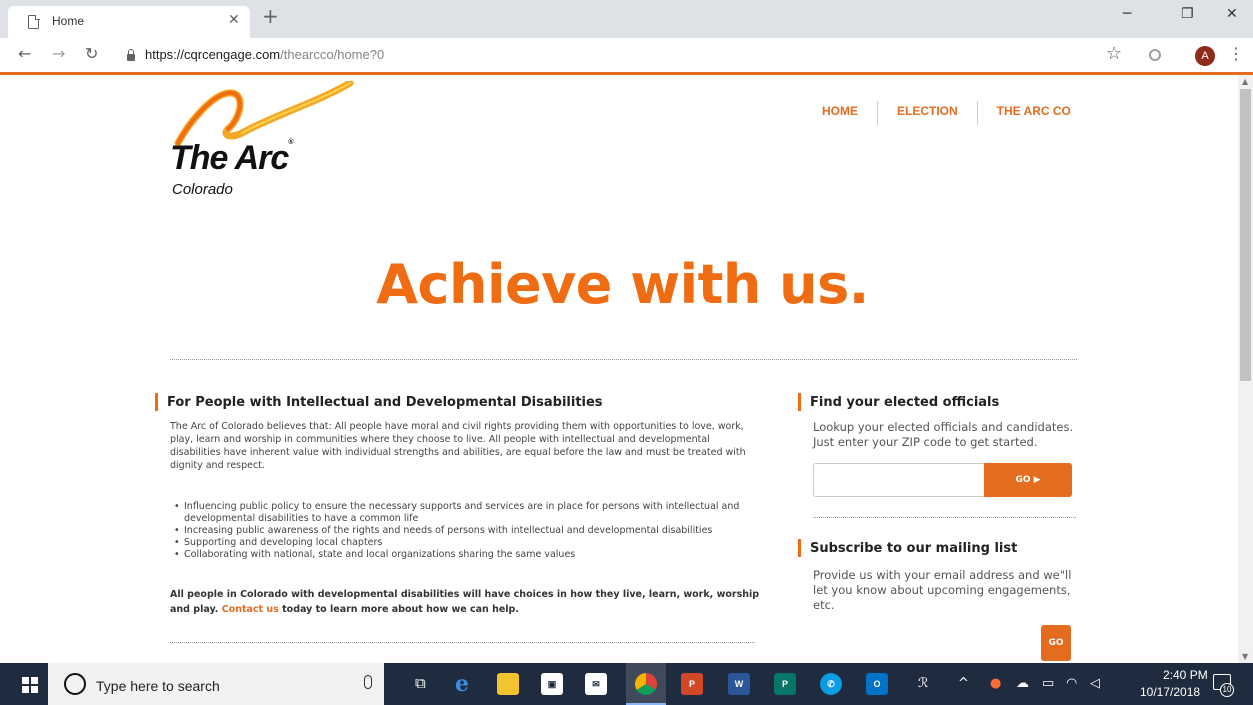 This screenshot has height=705, width=1253. What do you see at coordinates (963, 683) in the screenshot?
I see `tray-expand-icon: ^` at bounding box center [963, 683].